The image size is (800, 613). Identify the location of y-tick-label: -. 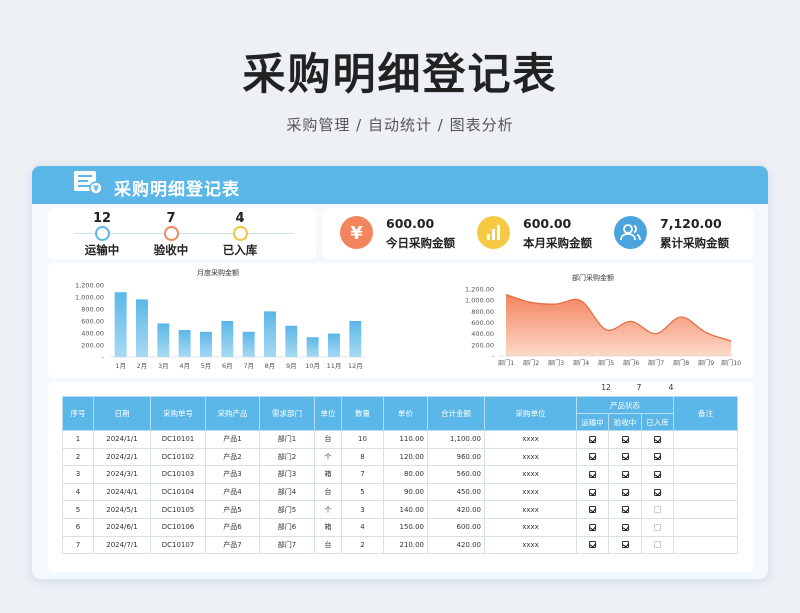
(493, 357).